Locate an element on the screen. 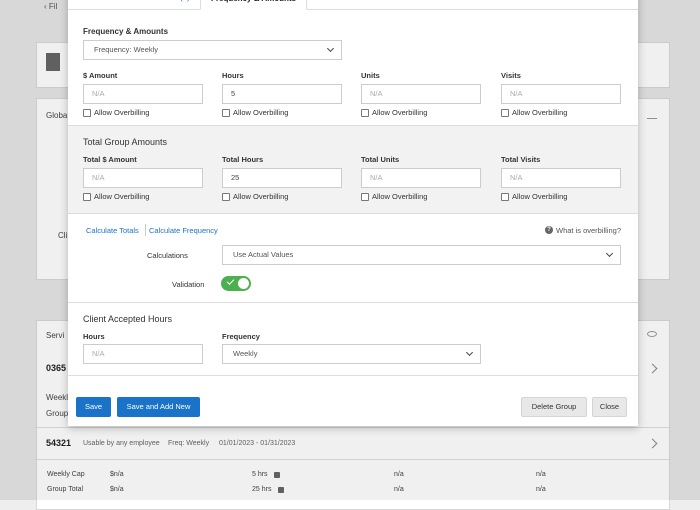  save-button: Save is located at coordinates (93, 407).